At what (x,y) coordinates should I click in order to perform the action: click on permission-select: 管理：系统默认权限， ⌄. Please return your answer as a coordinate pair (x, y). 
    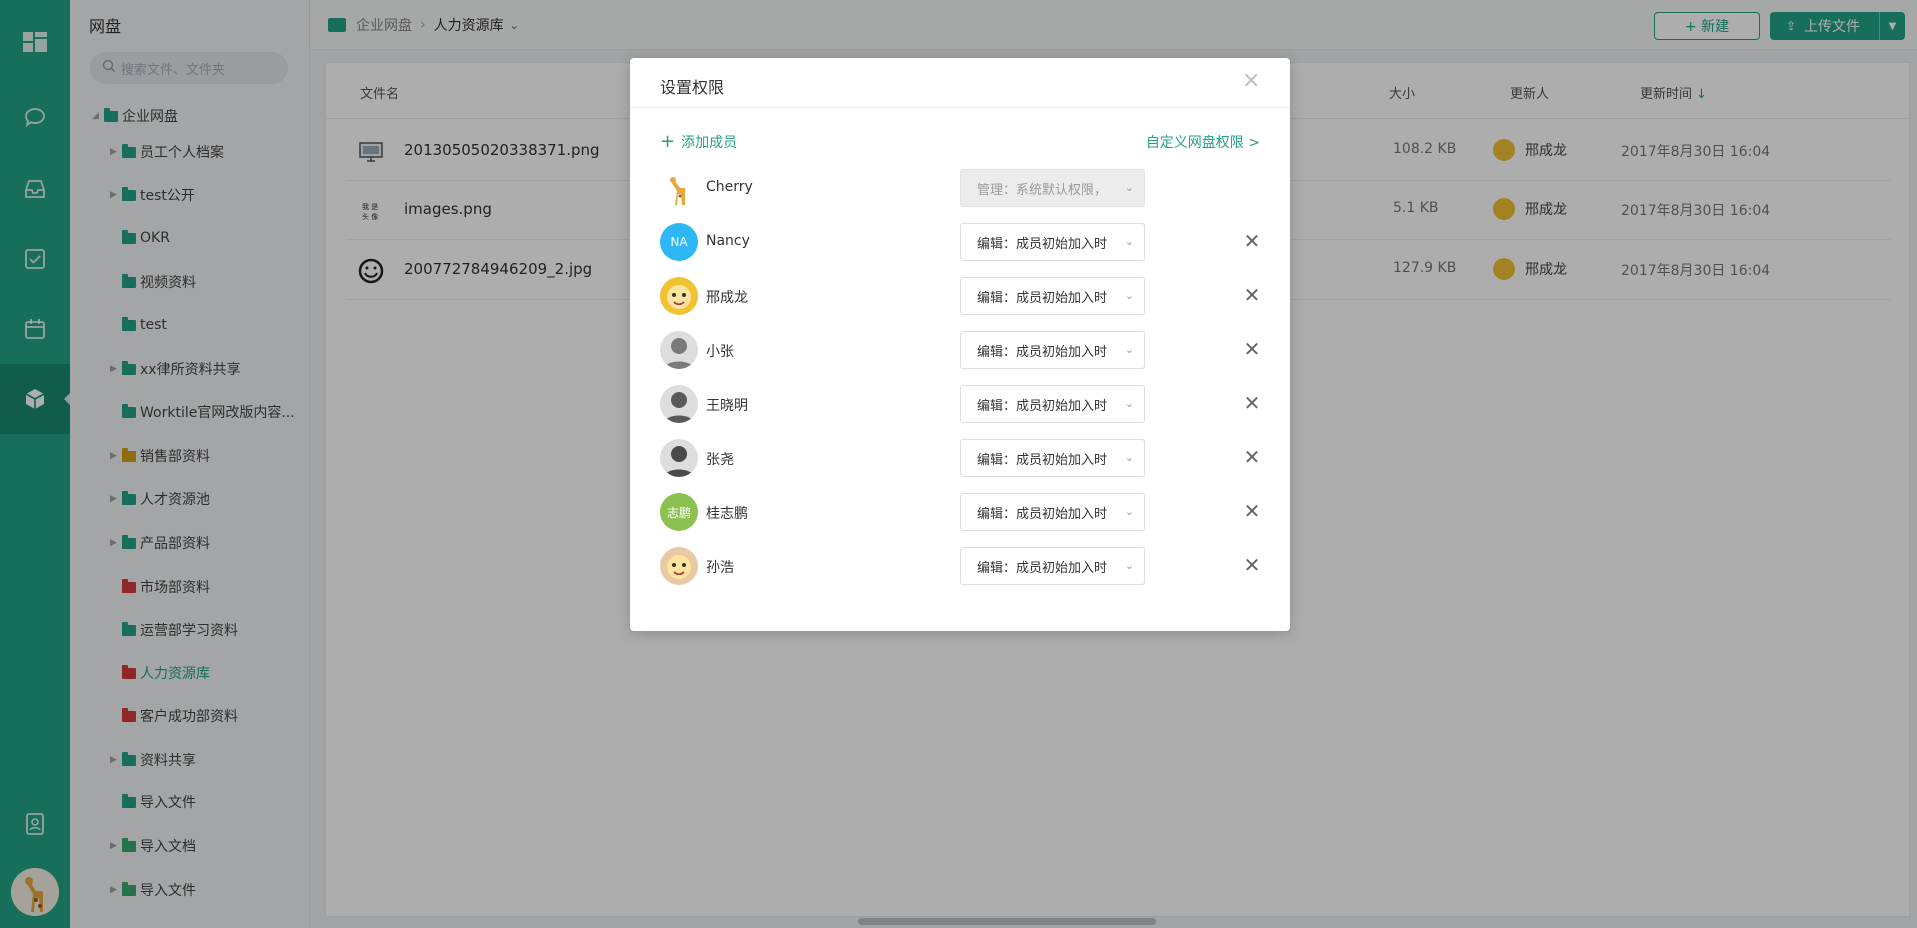
    Looking at the image, I should click on (1052, 188).